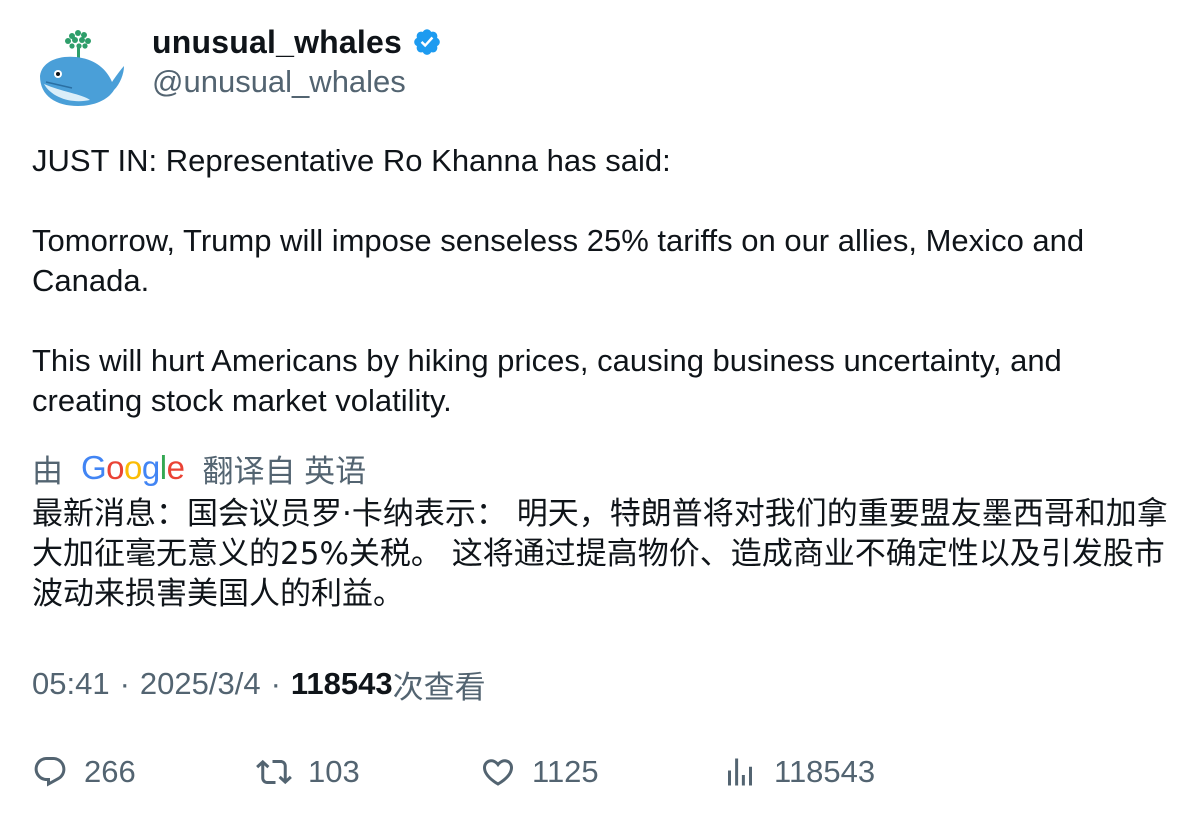  I want to click on tweet-meta: 05:41 · 2025/3/4 · 118543 次查看, so click(259, 684).